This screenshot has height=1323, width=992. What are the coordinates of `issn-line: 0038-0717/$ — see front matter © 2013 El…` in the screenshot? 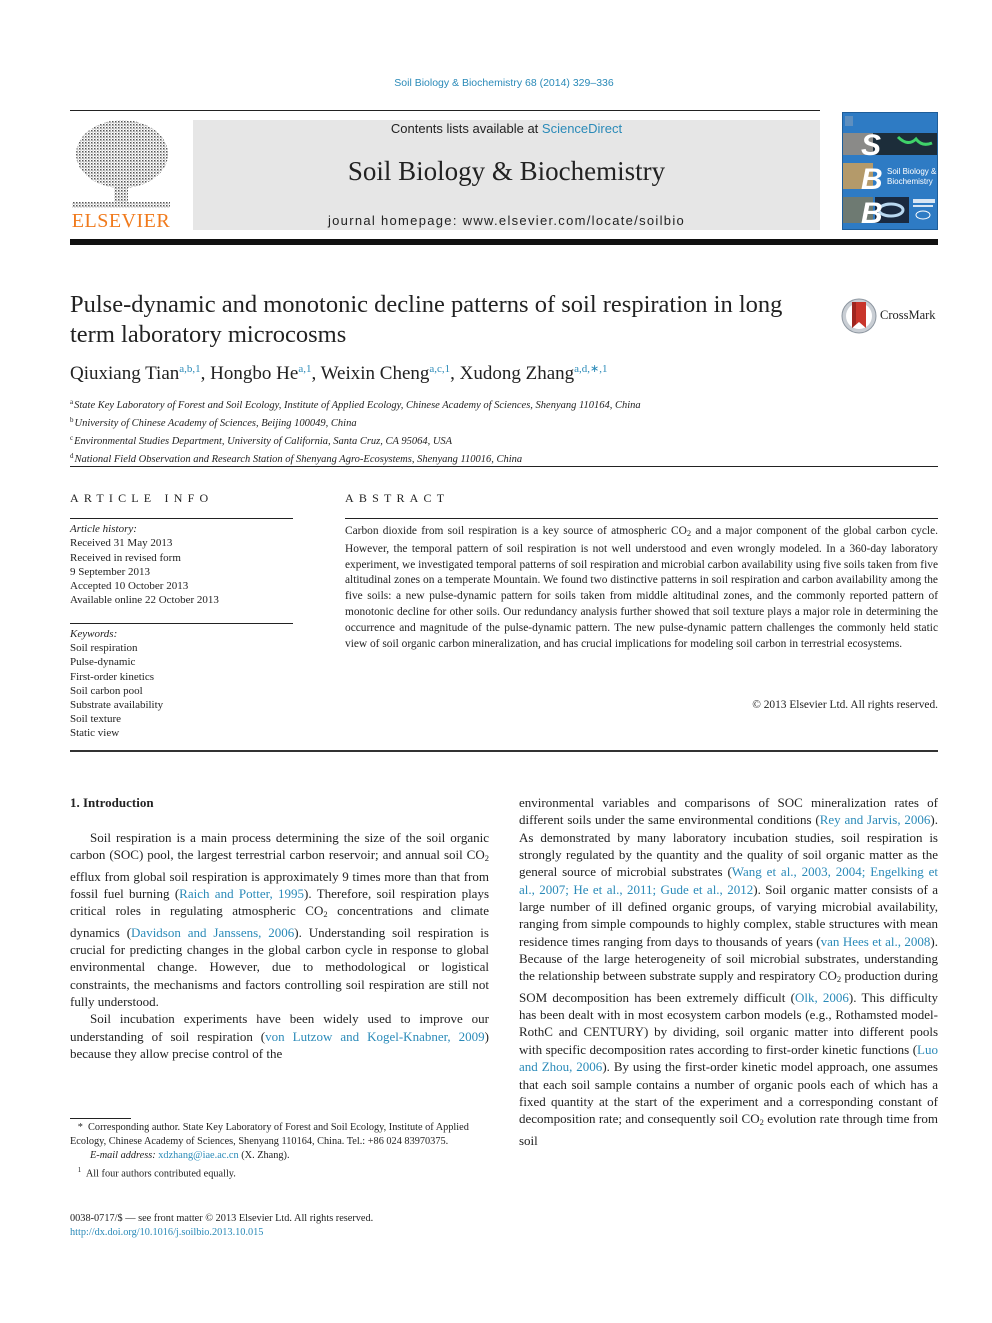 It's located at (222, 1218).